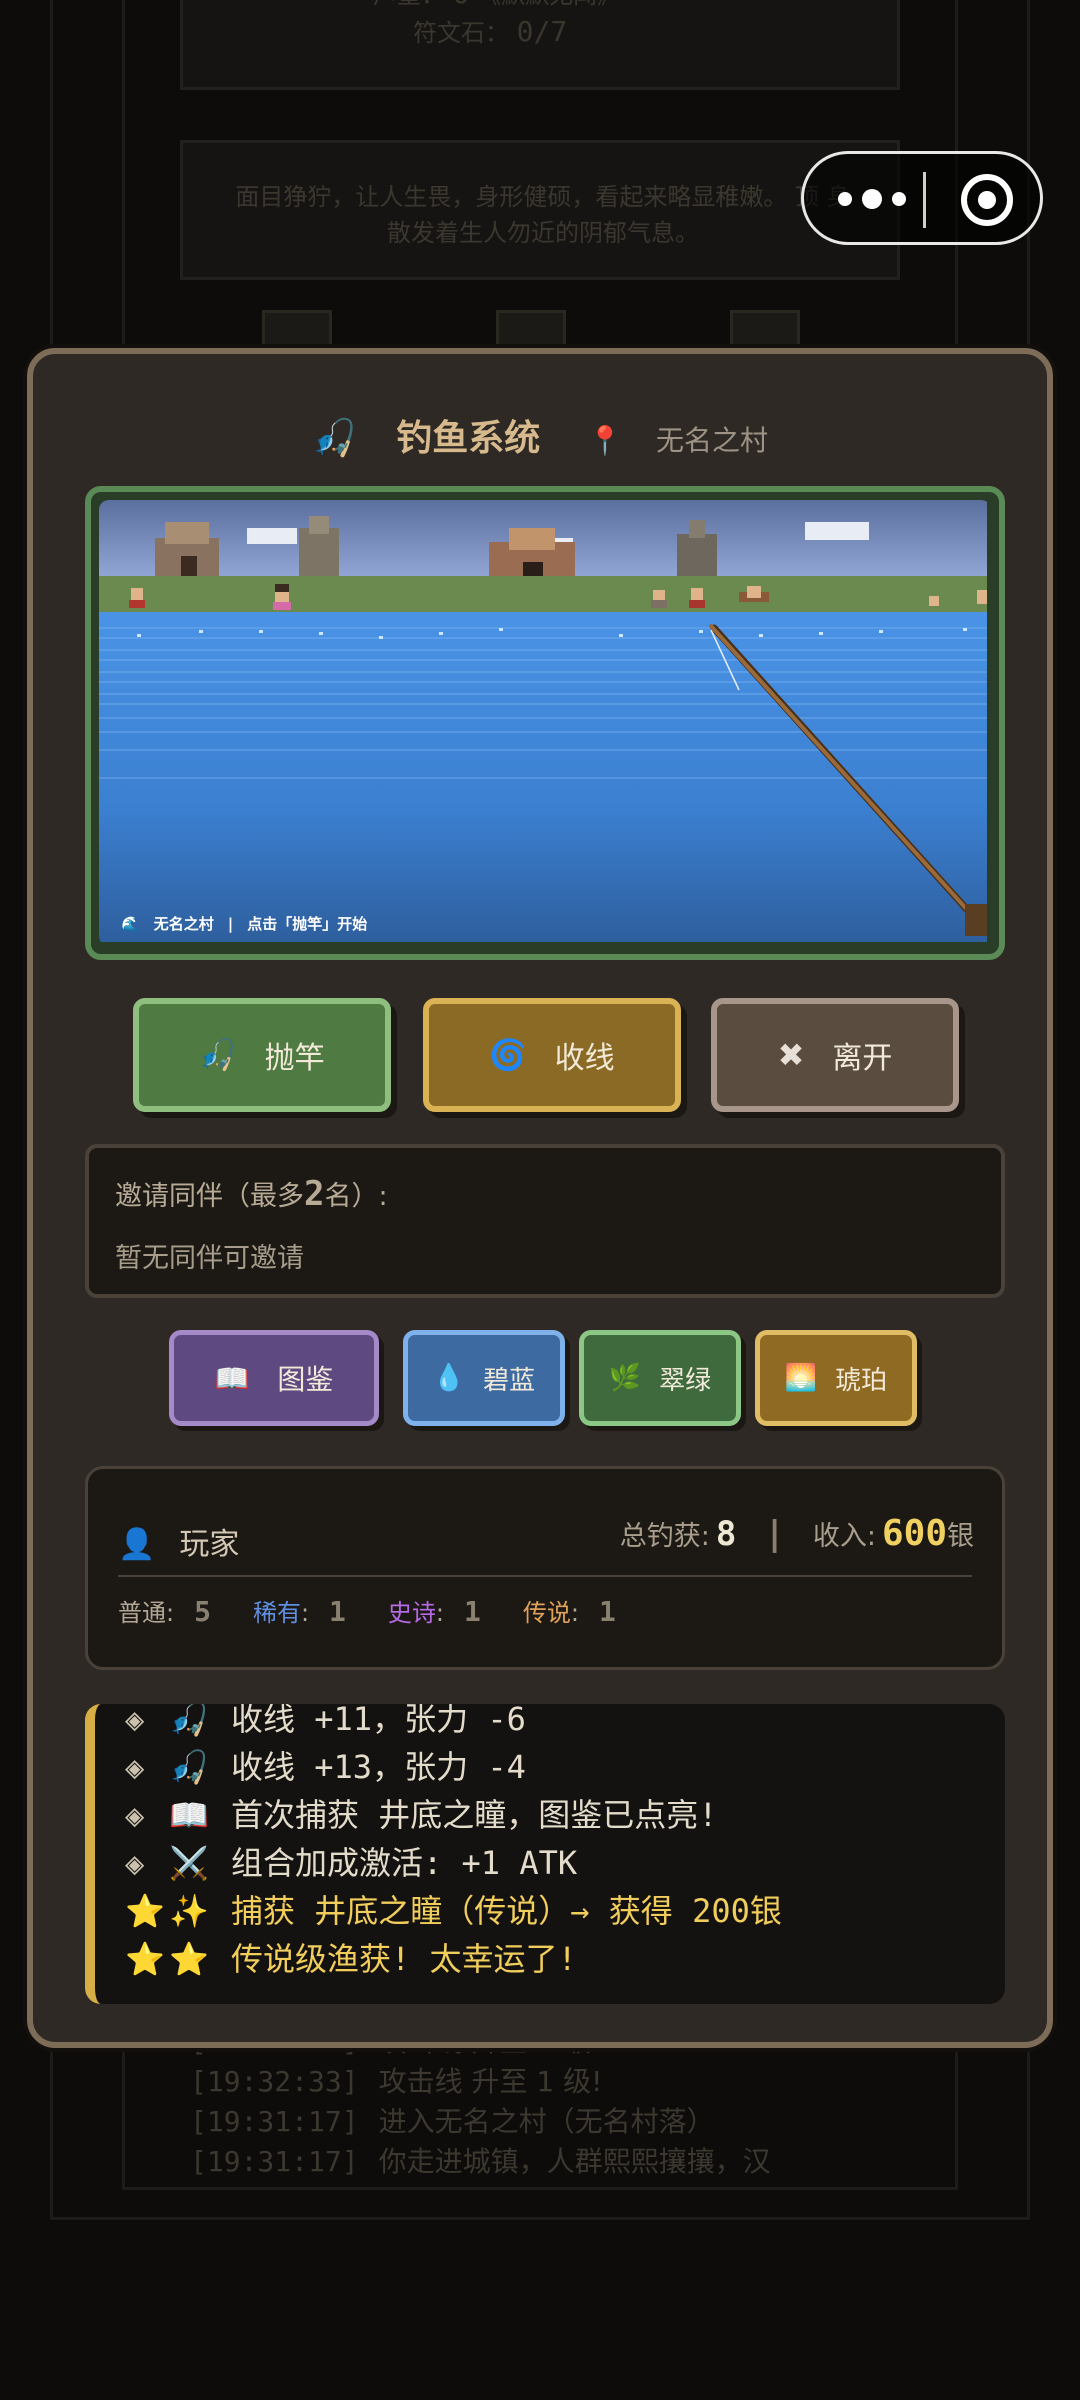 This screenshot has height=2400, width=1080. I want to click on user-icon: 👤, so click(137, 1544).